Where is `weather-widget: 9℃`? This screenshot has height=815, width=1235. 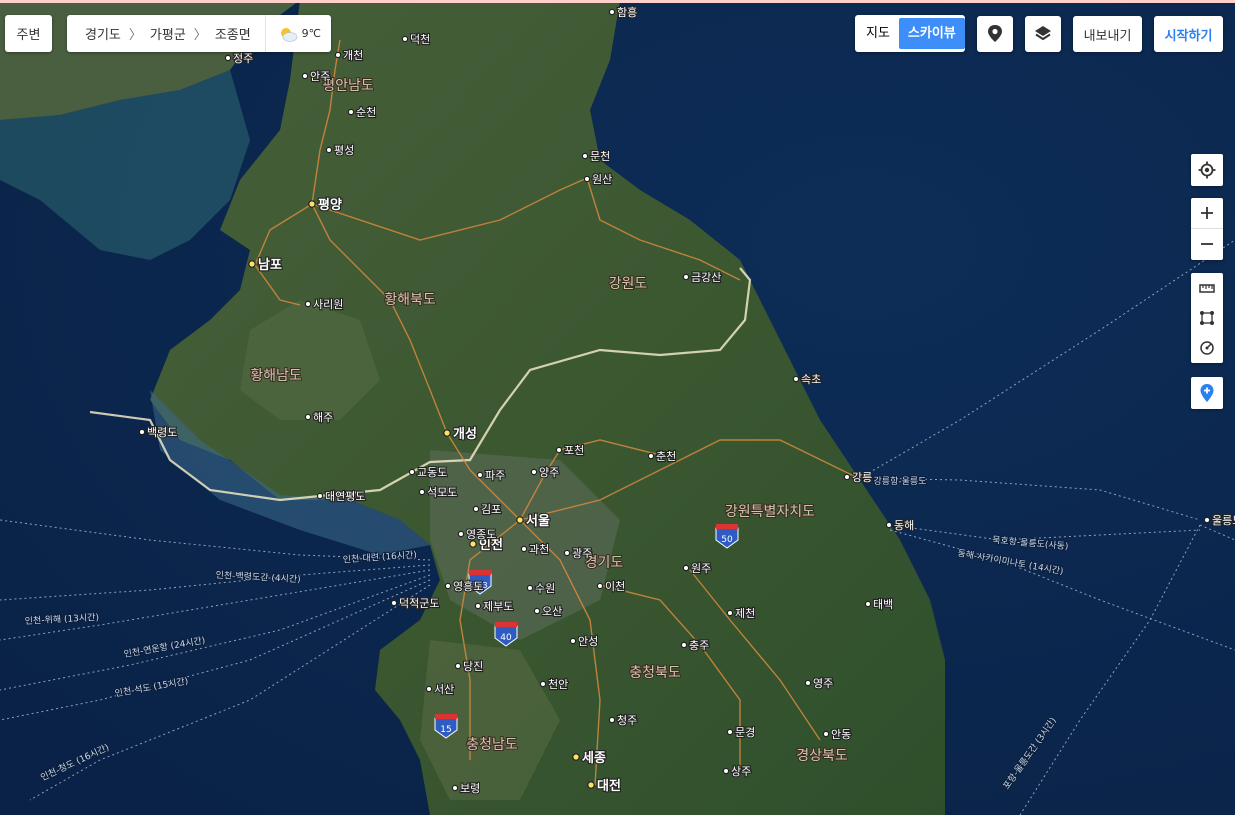 weather-widget: 9℃ is located at coordinates (297, 33).